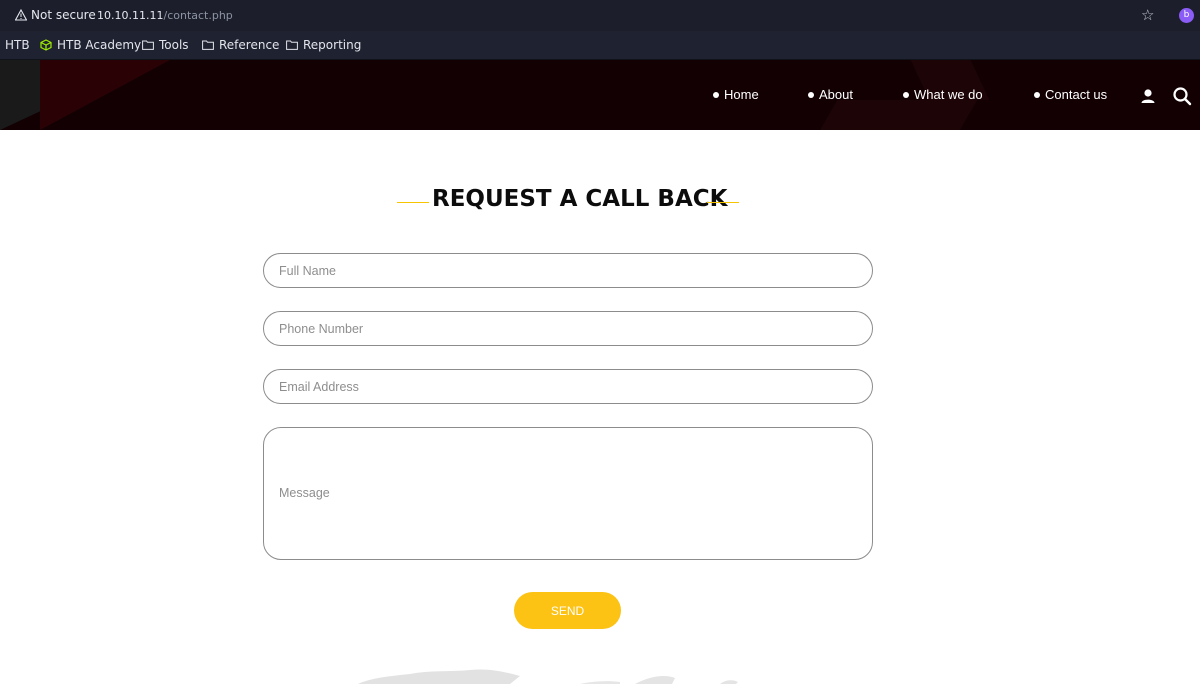 The image size is (1200, 684). I want to click on nav-home: Home, so click(736, 94).